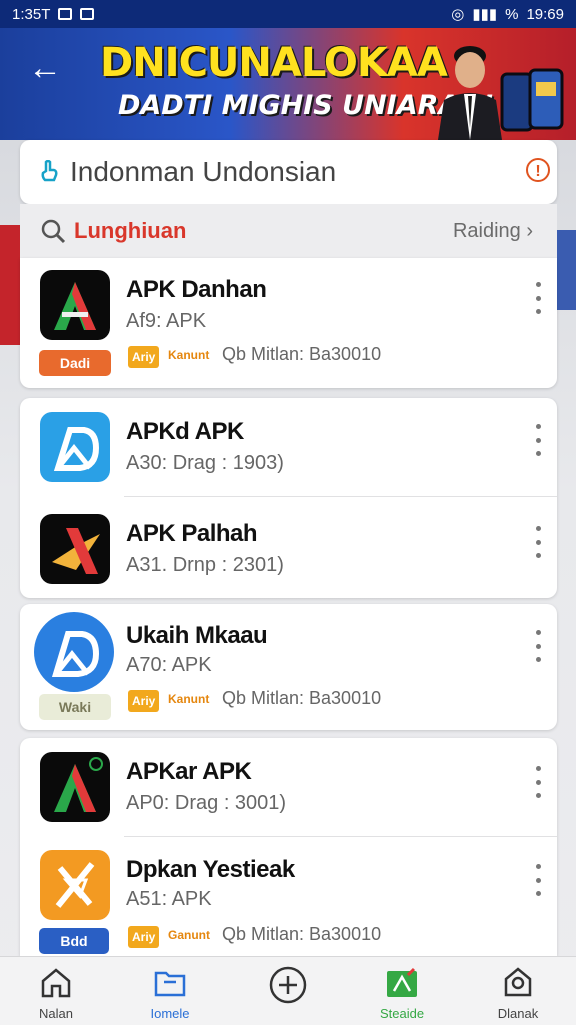  I want to click on nav-profile-label: Dlanak, so click(518, 1013).